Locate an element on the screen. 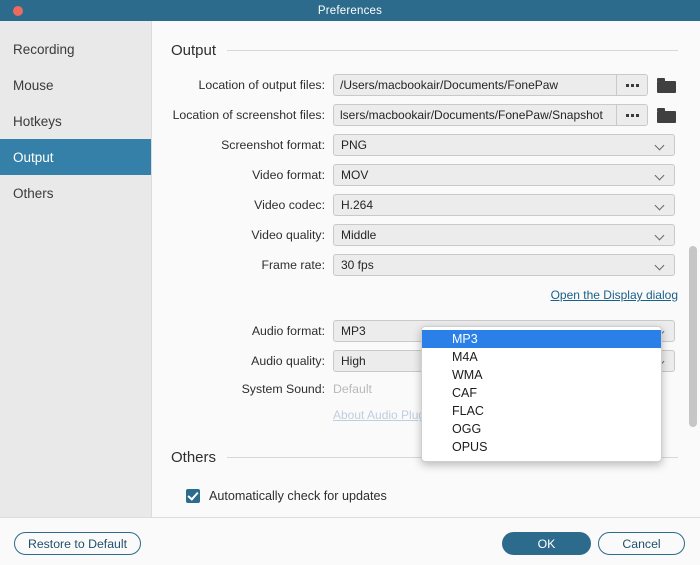 Image resolution: width=700 pixels, height=565 pixels. field-row-screenshot-format: Screenshot format: PNG is located at coordinates (426, 145).